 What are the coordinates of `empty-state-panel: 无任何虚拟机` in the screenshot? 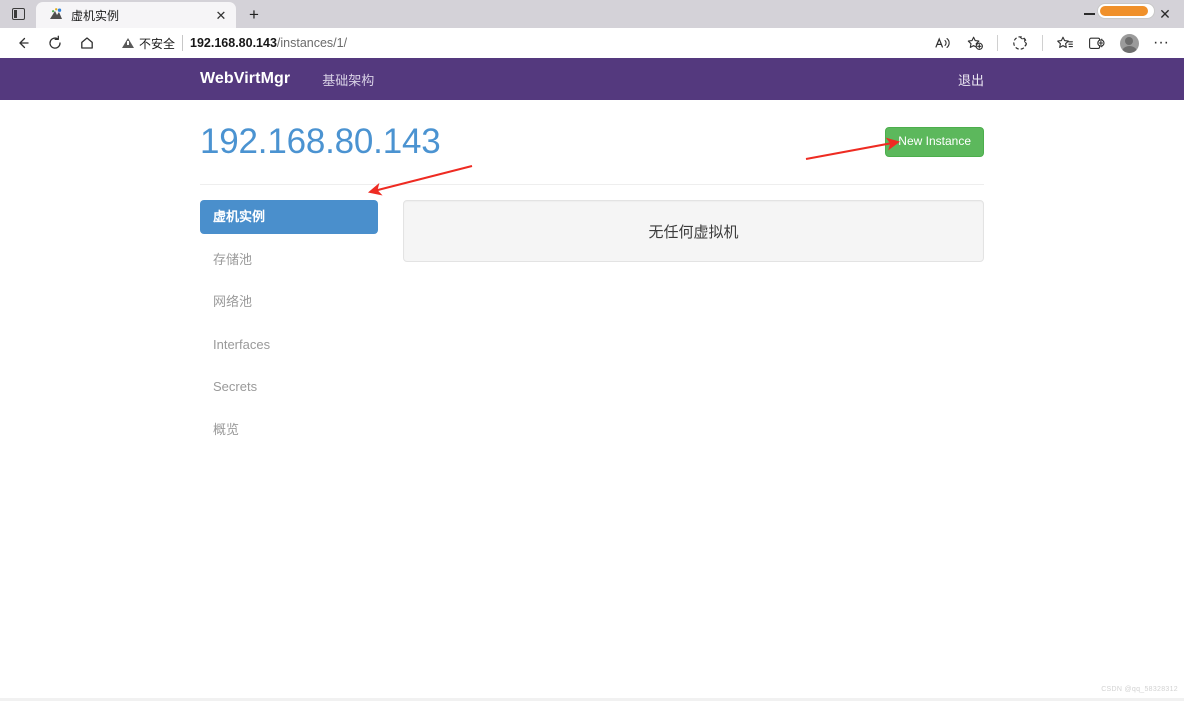 It's located at (693, 231).